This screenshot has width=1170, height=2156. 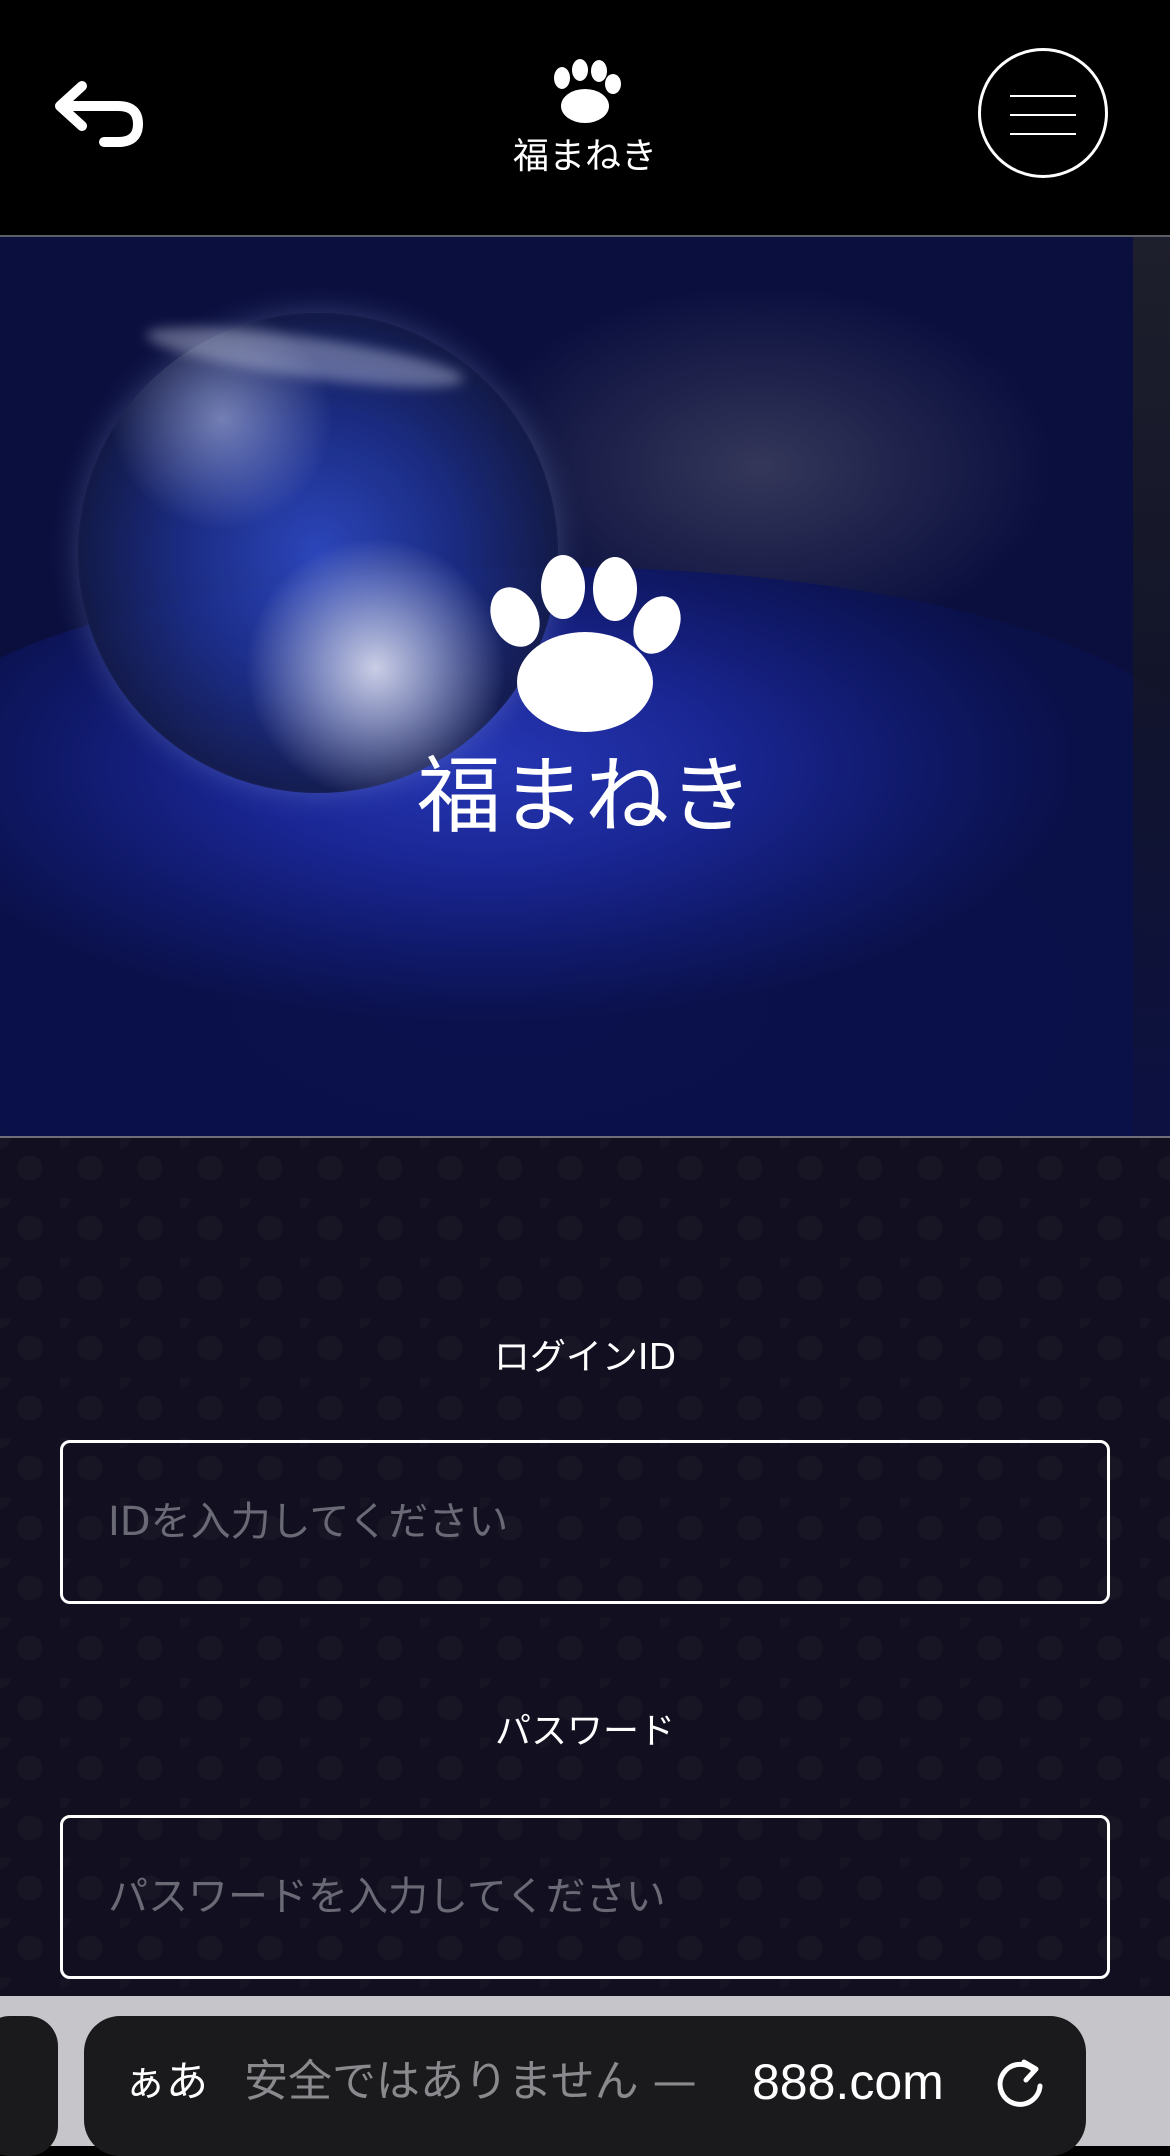 What do you see at coordinates (166, 2082) in the screenshot?
I see `text-size-button: ぁあ` at bounding box center [166, 2082].